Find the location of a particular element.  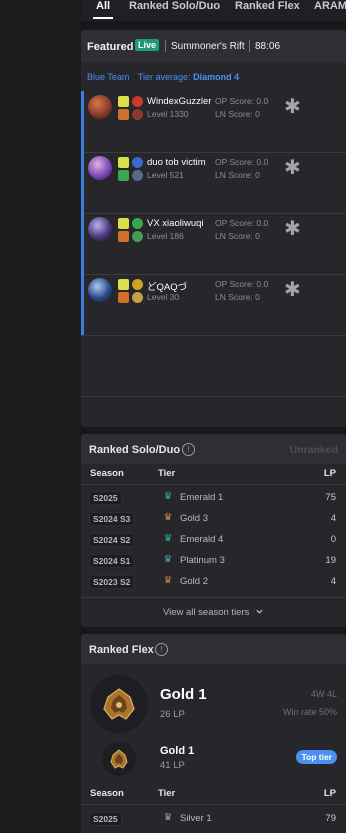

team-name: Blue Team is located at coordinates (108, 77).